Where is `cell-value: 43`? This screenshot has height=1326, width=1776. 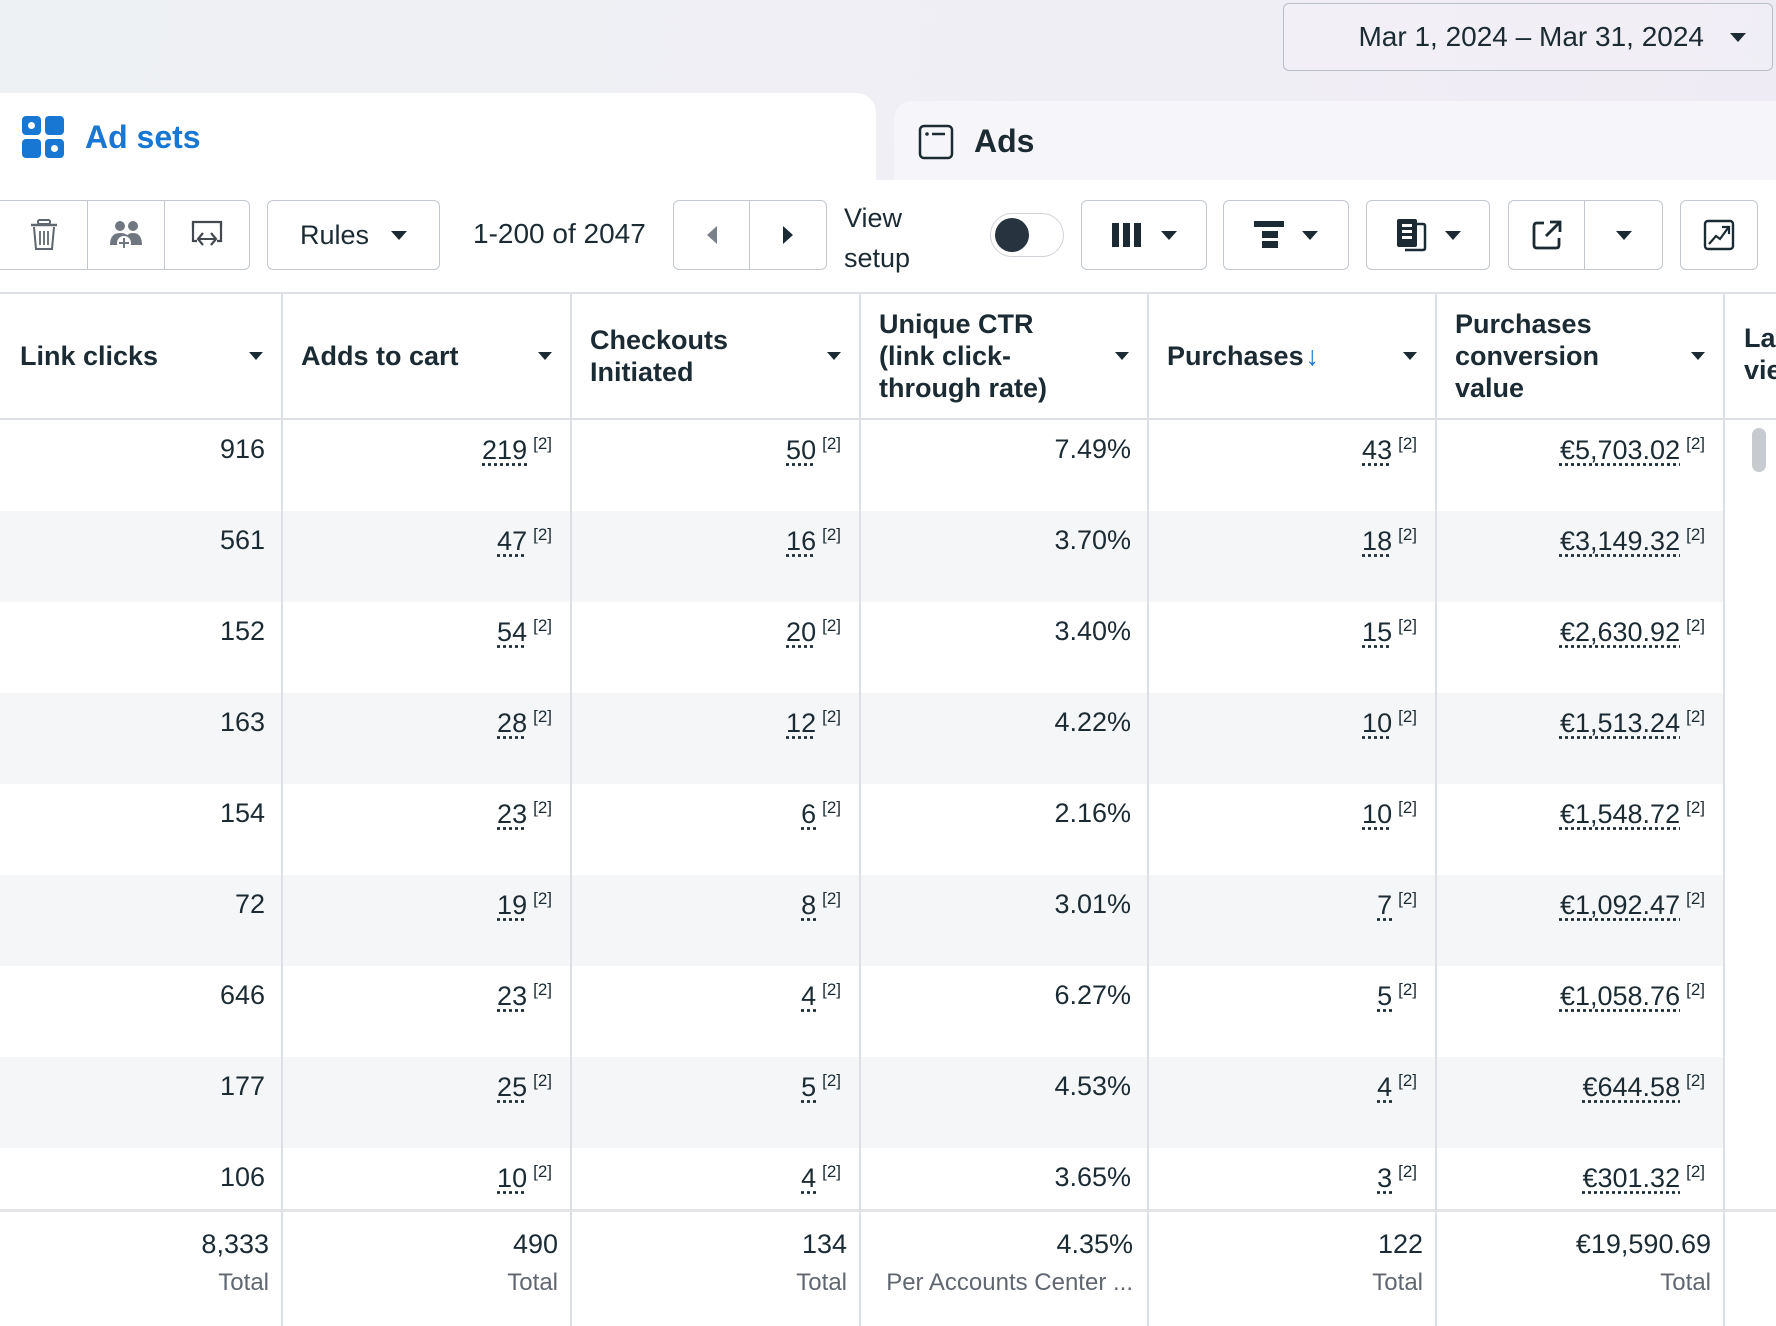
cell-value: 43 is located at coordinates (1377, 450).